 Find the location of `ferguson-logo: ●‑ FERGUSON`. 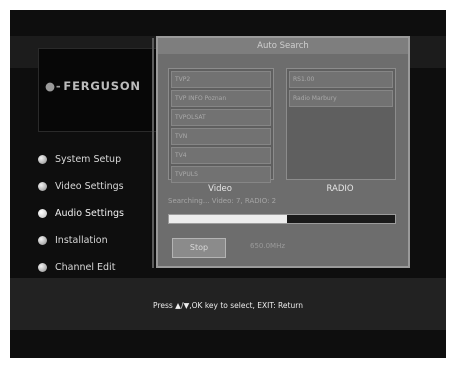

ferguson-logo: ●‑ FERGUSON is located at coordinates (98, 90).